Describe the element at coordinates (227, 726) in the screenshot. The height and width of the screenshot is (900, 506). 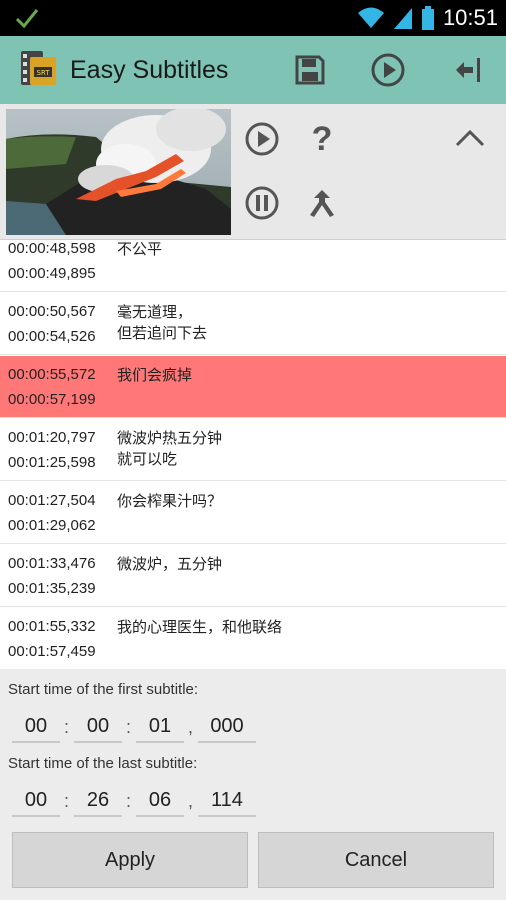
I see `first-milliseconds-field: 000` at that location.